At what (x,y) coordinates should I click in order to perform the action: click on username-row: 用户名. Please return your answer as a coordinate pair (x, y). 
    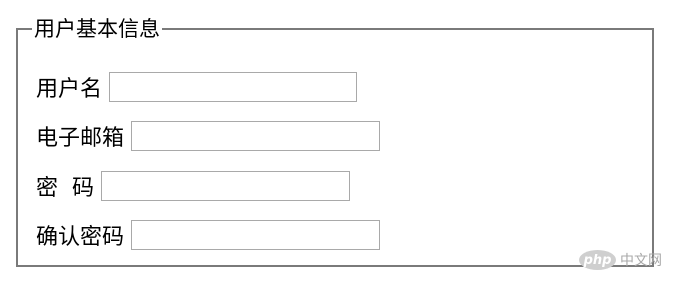
    Looking at the image, I should click on (197, 87).